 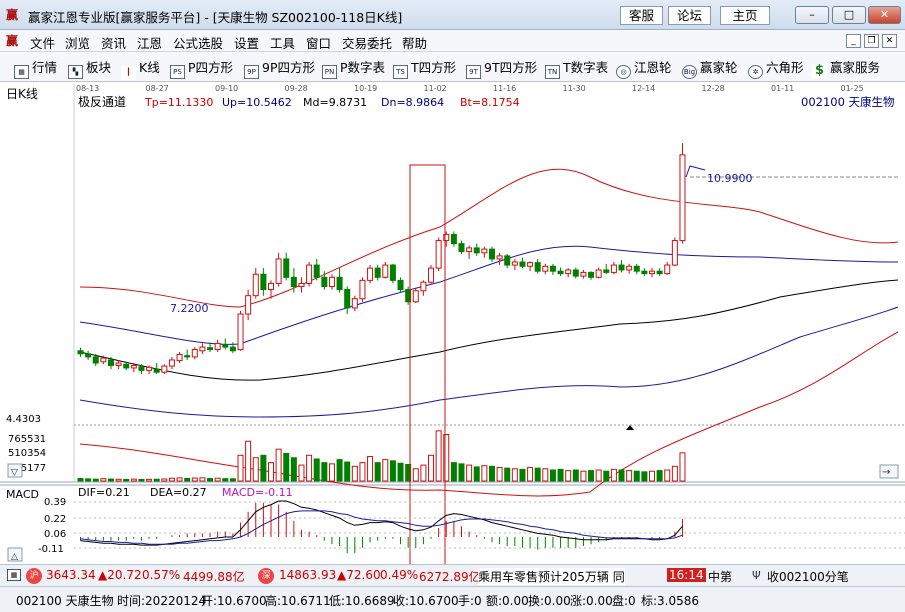 I want to click on date-tick: 09-28, so click(x=296, y=88).